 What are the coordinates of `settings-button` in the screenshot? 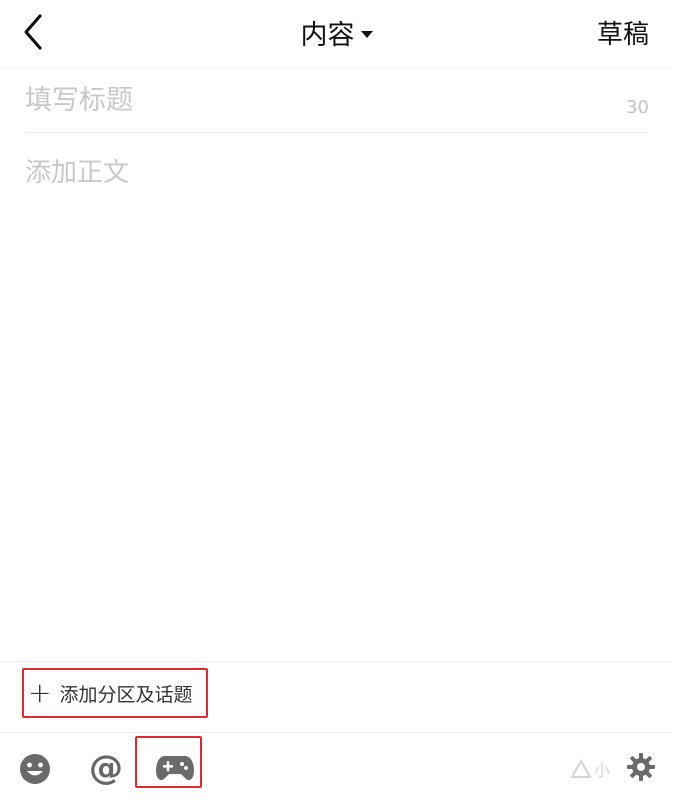 It's located at (641, 767).